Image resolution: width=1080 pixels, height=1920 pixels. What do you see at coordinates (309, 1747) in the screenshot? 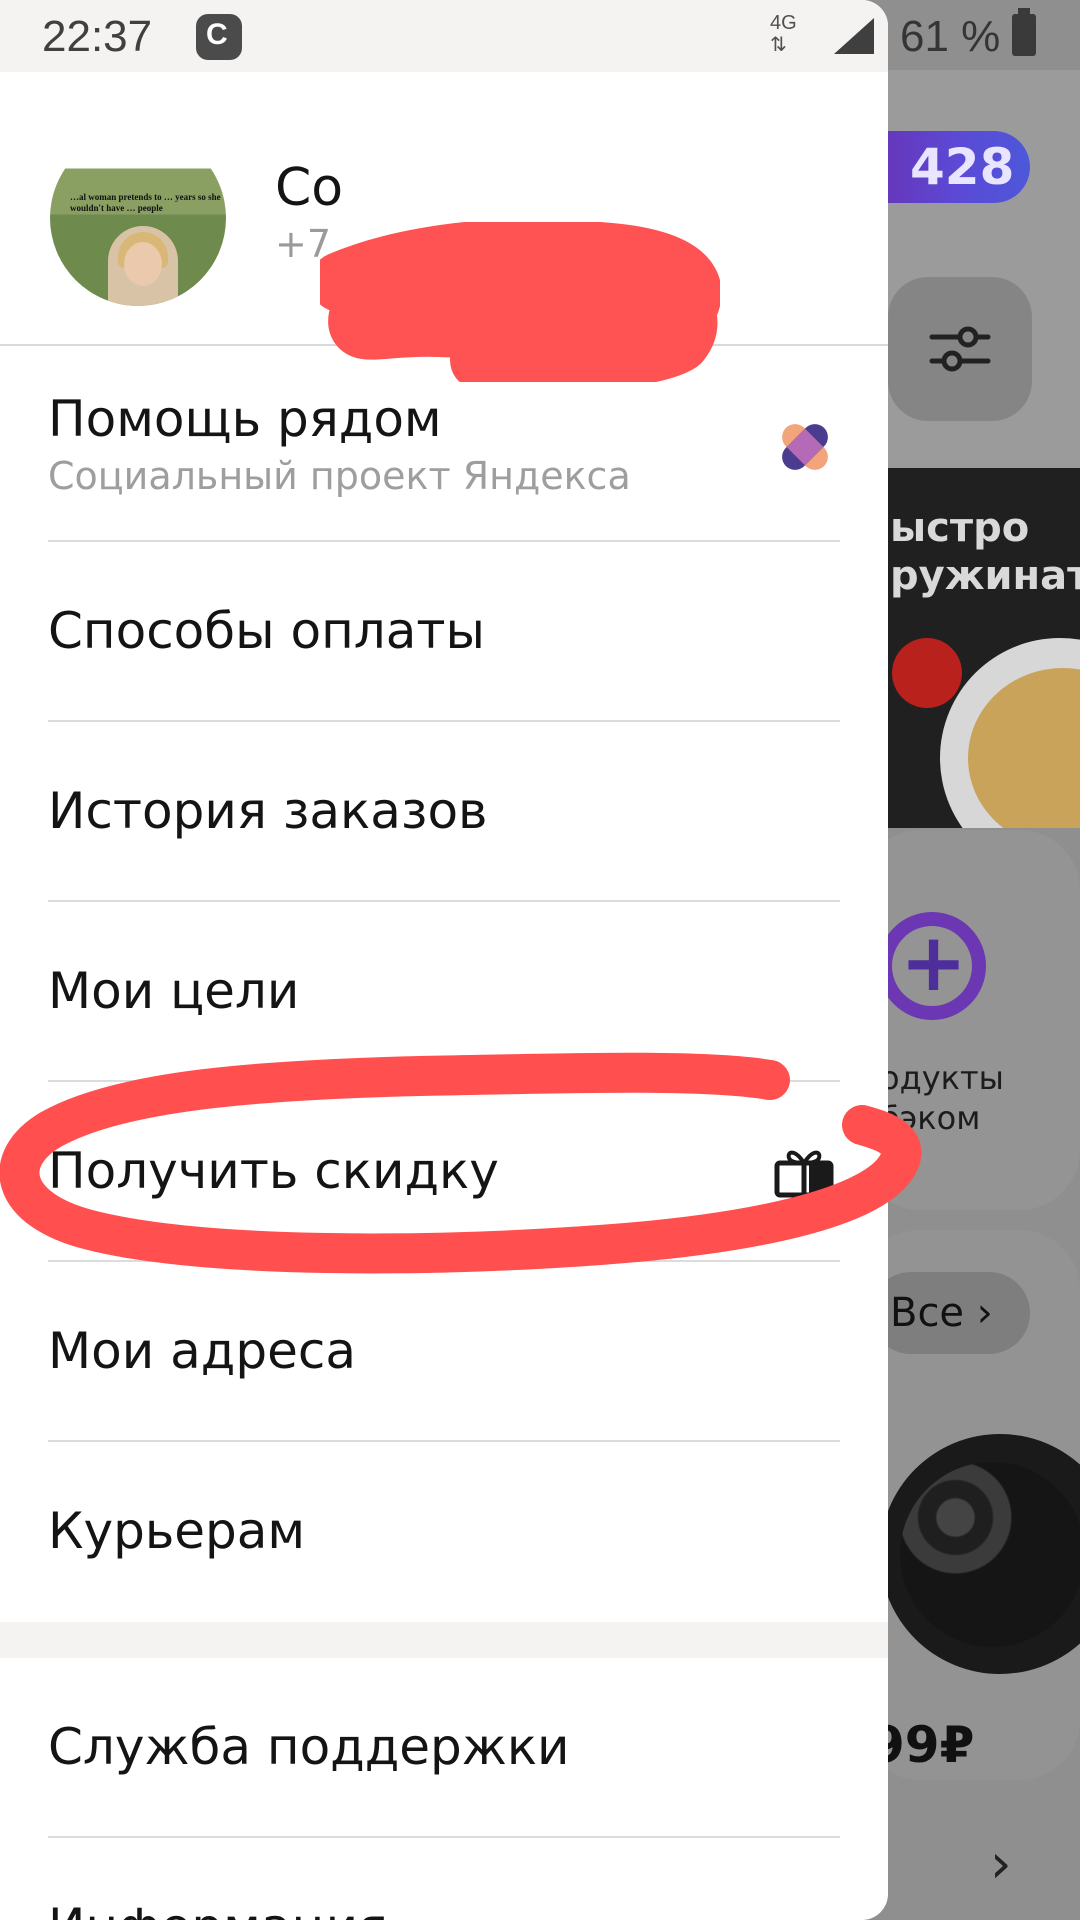
I see `menu-item-label: Служба поддержки` at bounding box center [309, 1747].